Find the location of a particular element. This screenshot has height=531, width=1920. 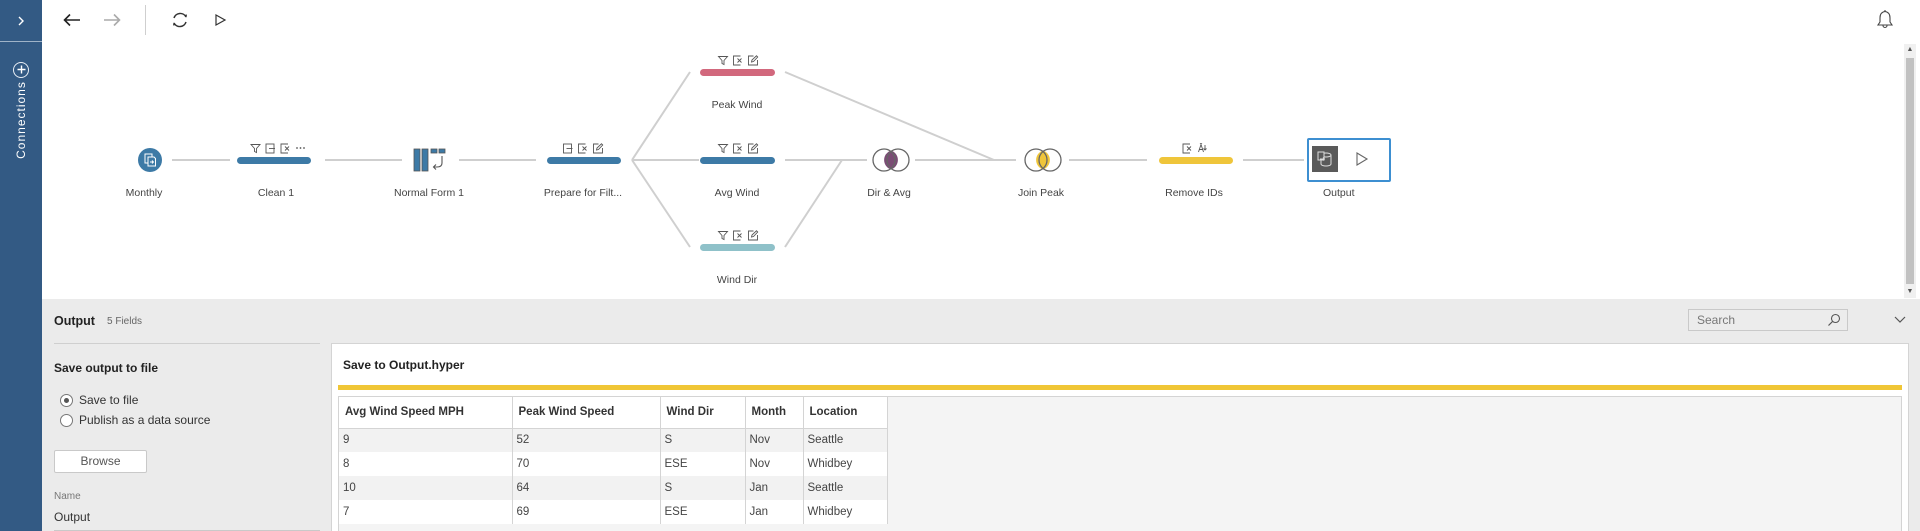

refresh-button is located at coordinates (180, 20).